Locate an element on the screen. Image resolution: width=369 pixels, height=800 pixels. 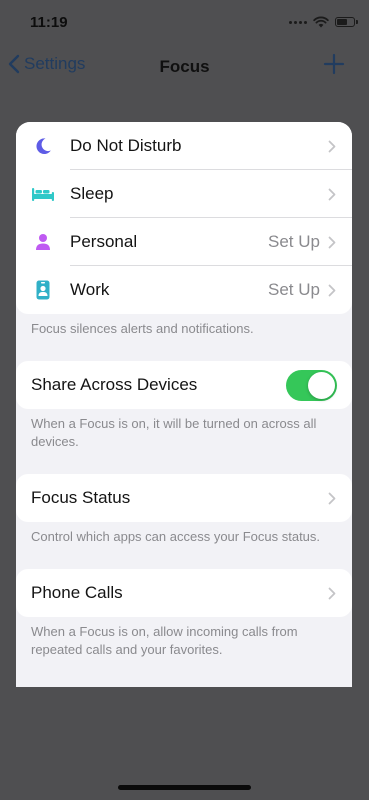
focus-modes-footer: Focus silences alerts and notifications. is located at coordinates (142, 328).